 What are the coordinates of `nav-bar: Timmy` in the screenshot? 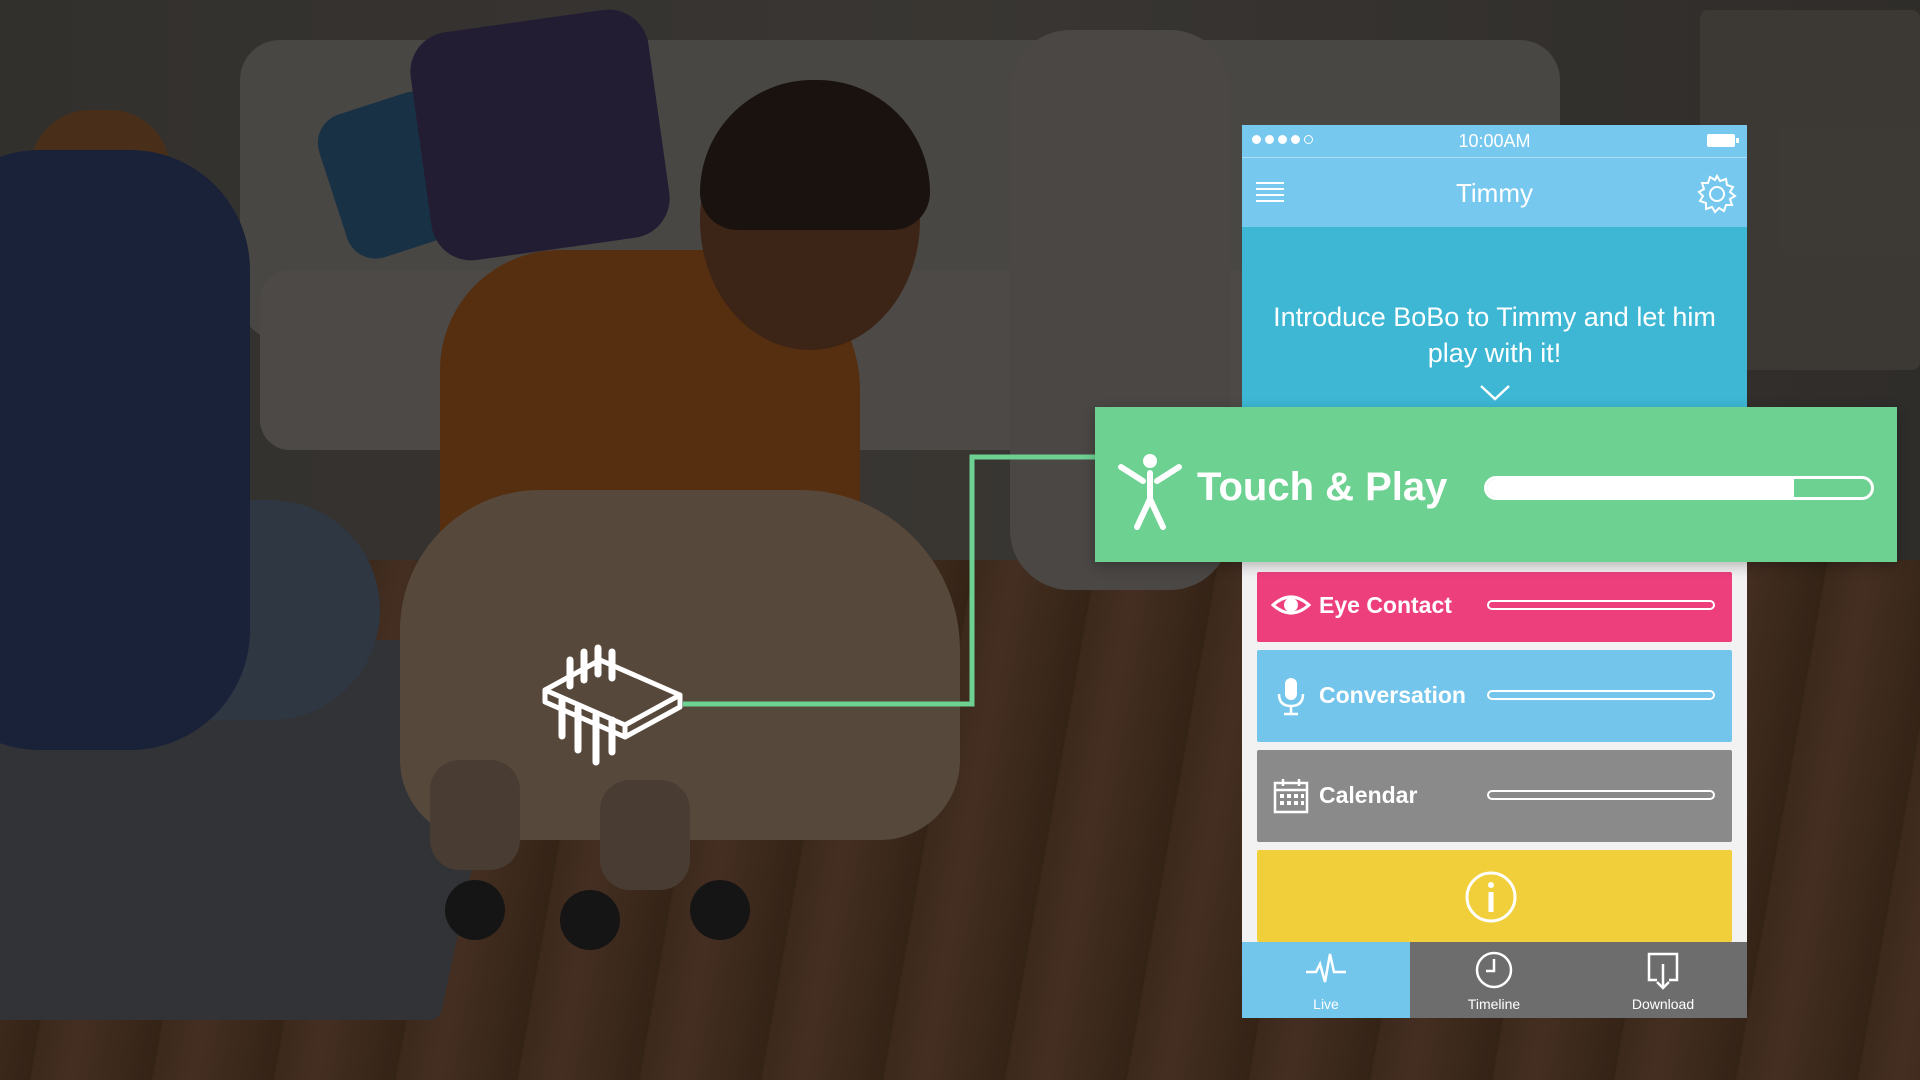 It's located at (1494, 192).